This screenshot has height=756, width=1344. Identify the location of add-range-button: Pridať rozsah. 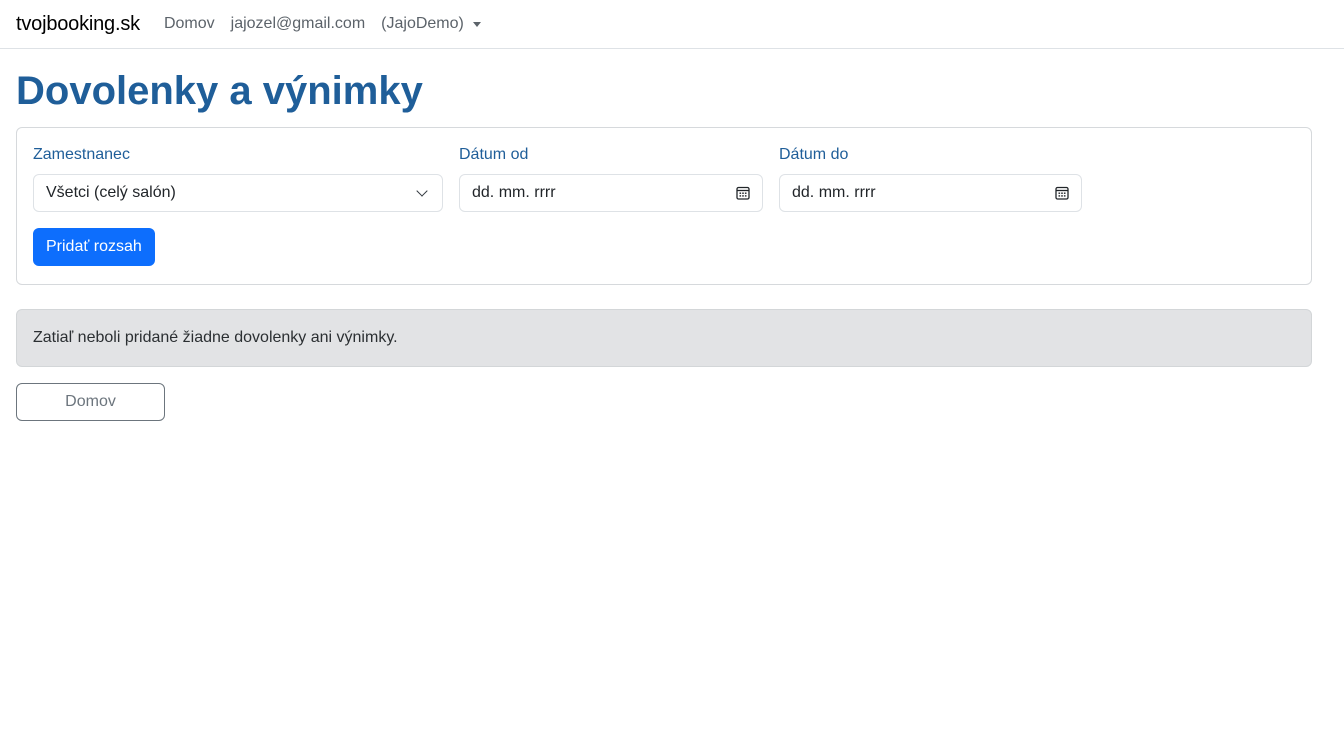
(94, 247).